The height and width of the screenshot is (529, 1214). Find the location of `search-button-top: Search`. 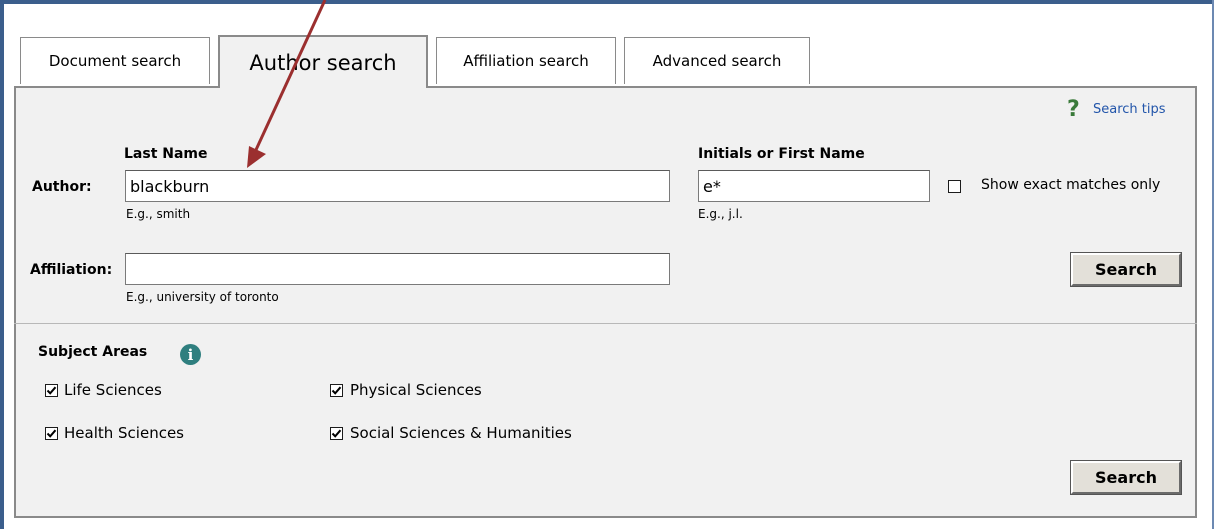

search-button-top: Search is located at coordinates (1126, 269).